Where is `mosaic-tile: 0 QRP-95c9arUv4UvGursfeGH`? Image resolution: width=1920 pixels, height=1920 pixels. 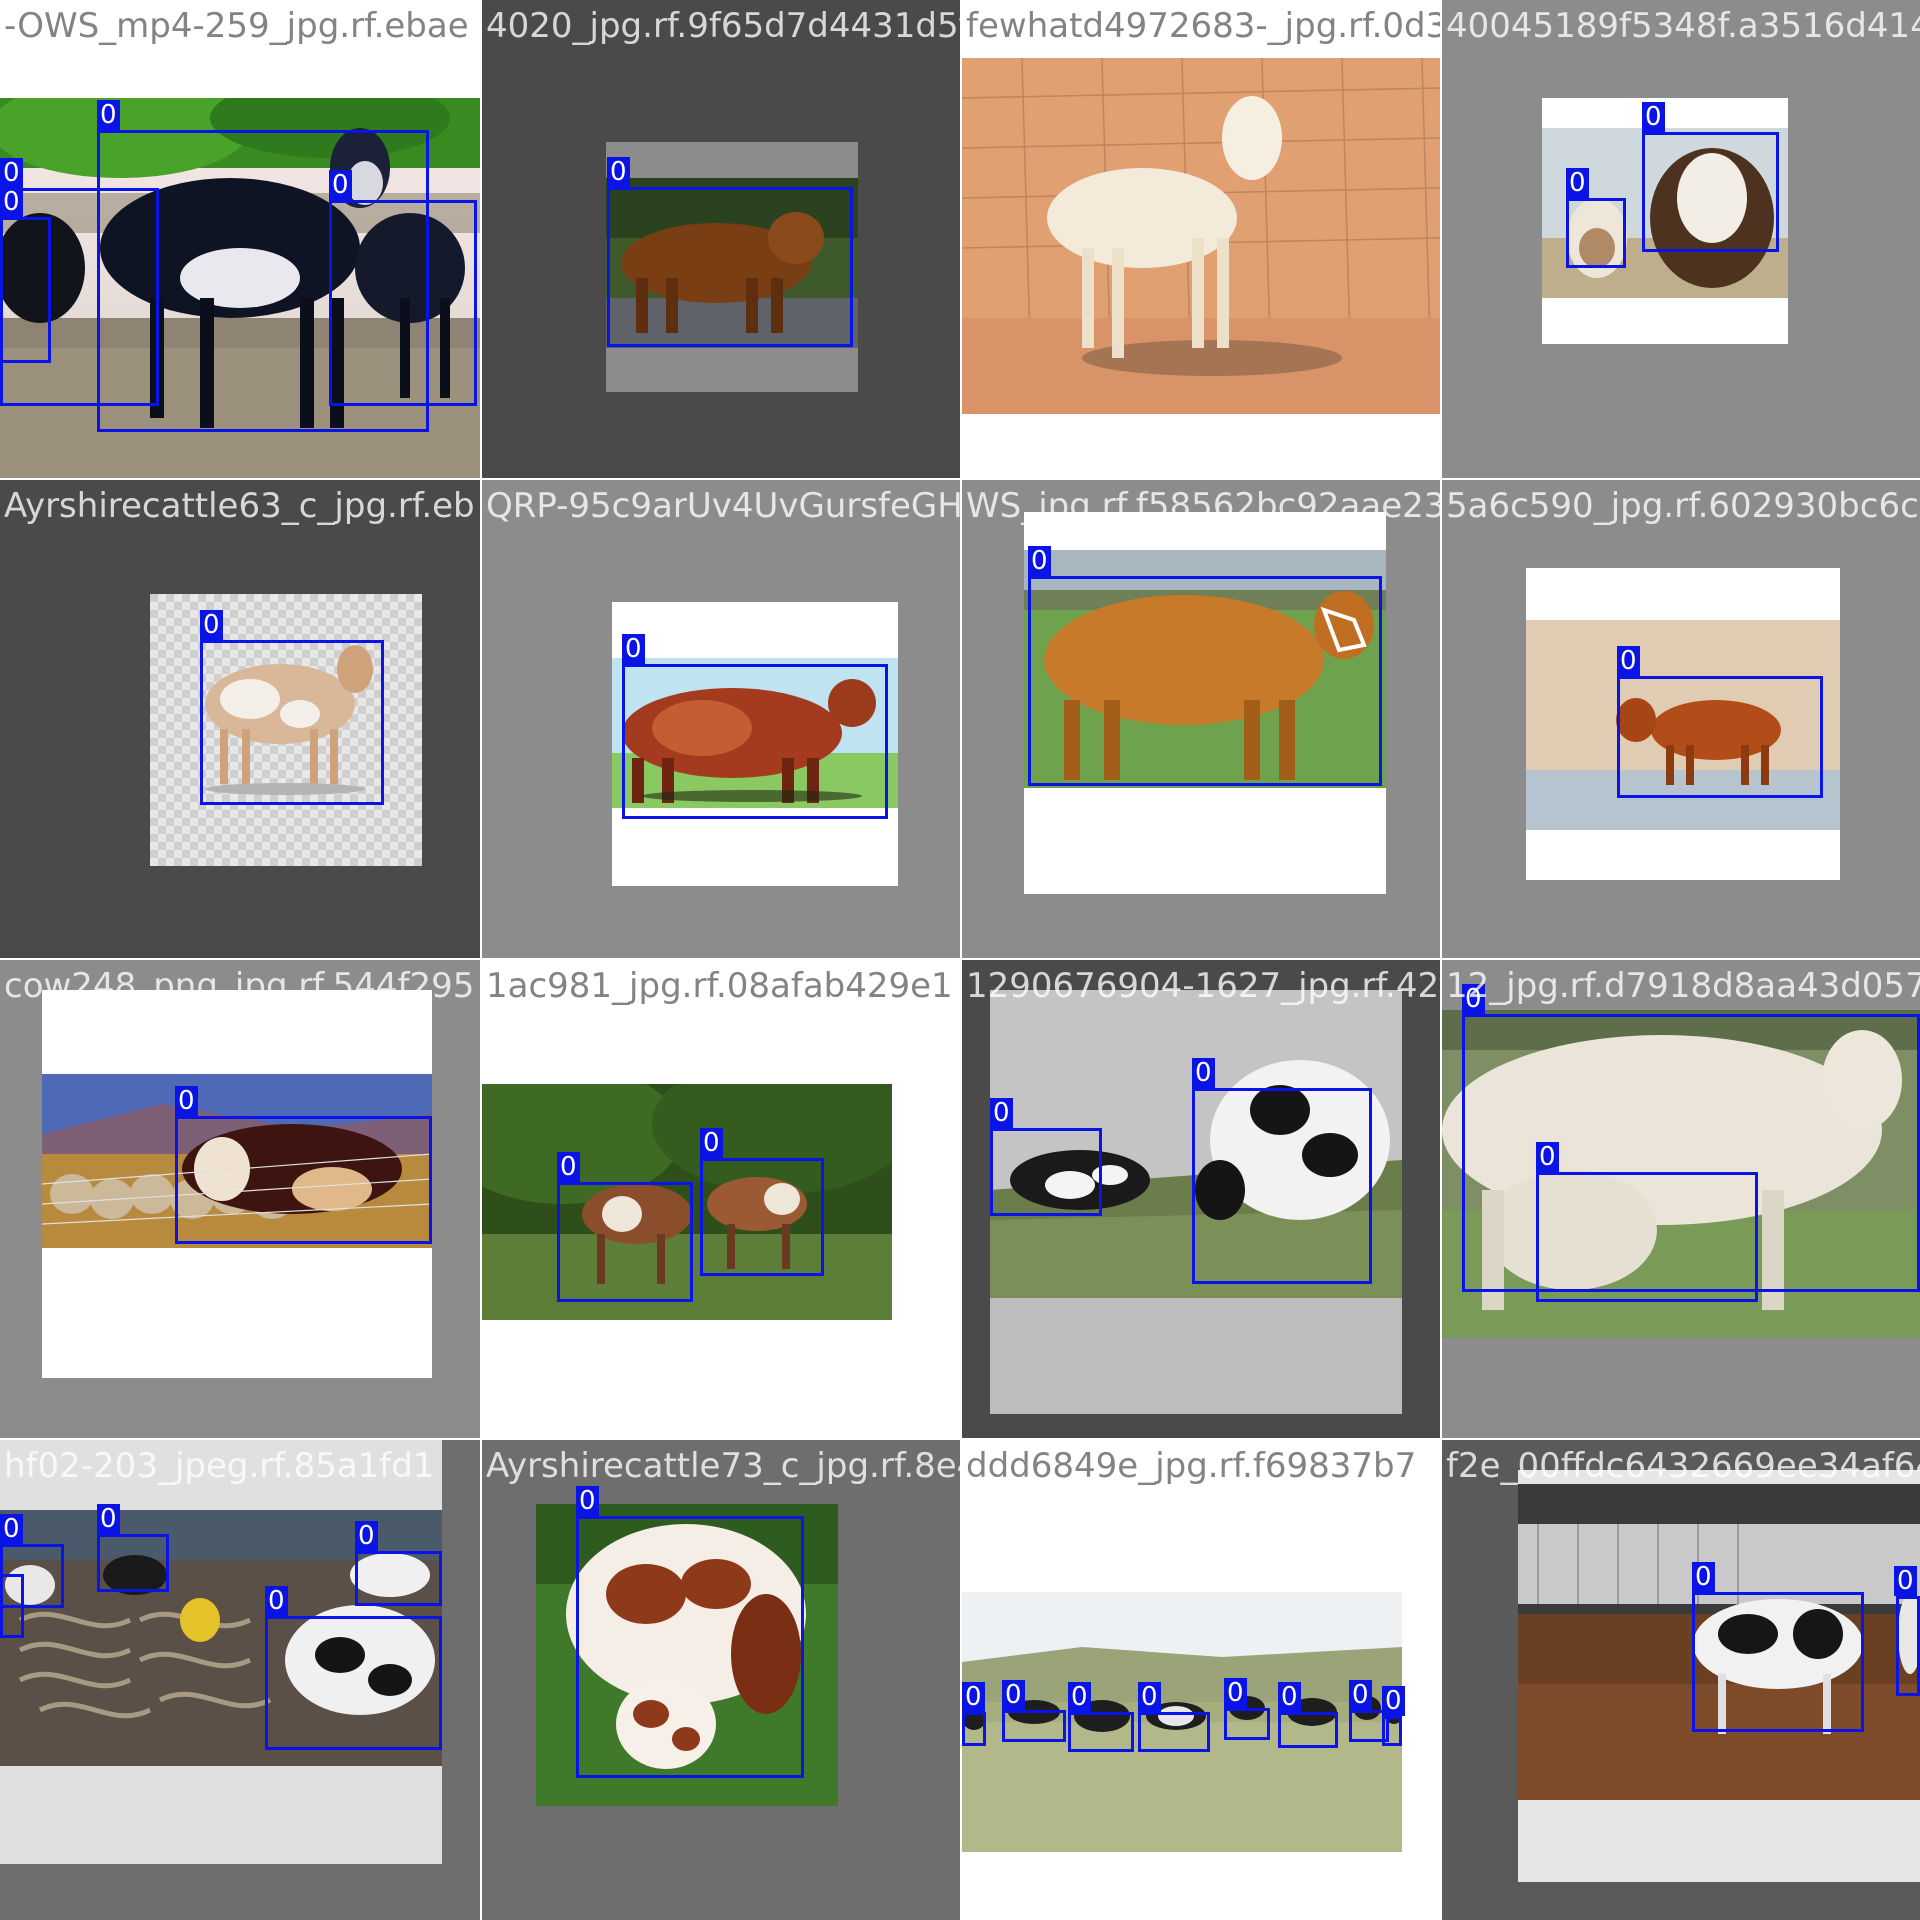
mosaic-tile: 0 QRP-95c9arUv4UvGursfeGH is located at coordinates (721, 719).